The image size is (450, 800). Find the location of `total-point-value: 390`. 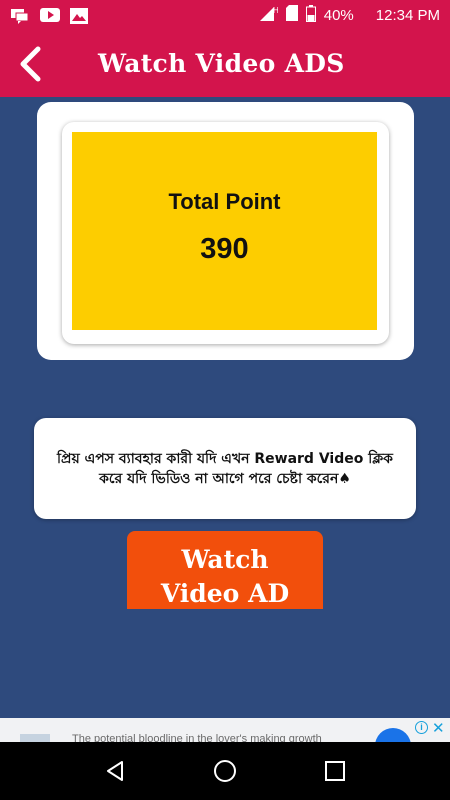

total-point-value: 390 is located at coordinates (224, 249).